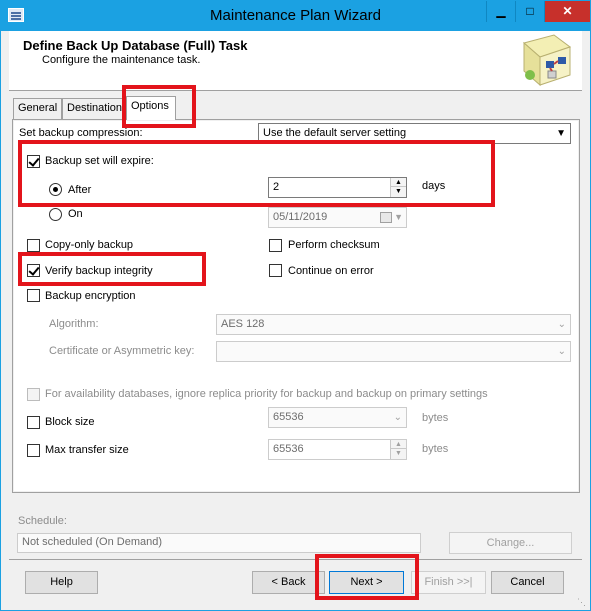  I want to click on expire-on-date-picker: 05/11/2019 ▼, so click(337, 217).